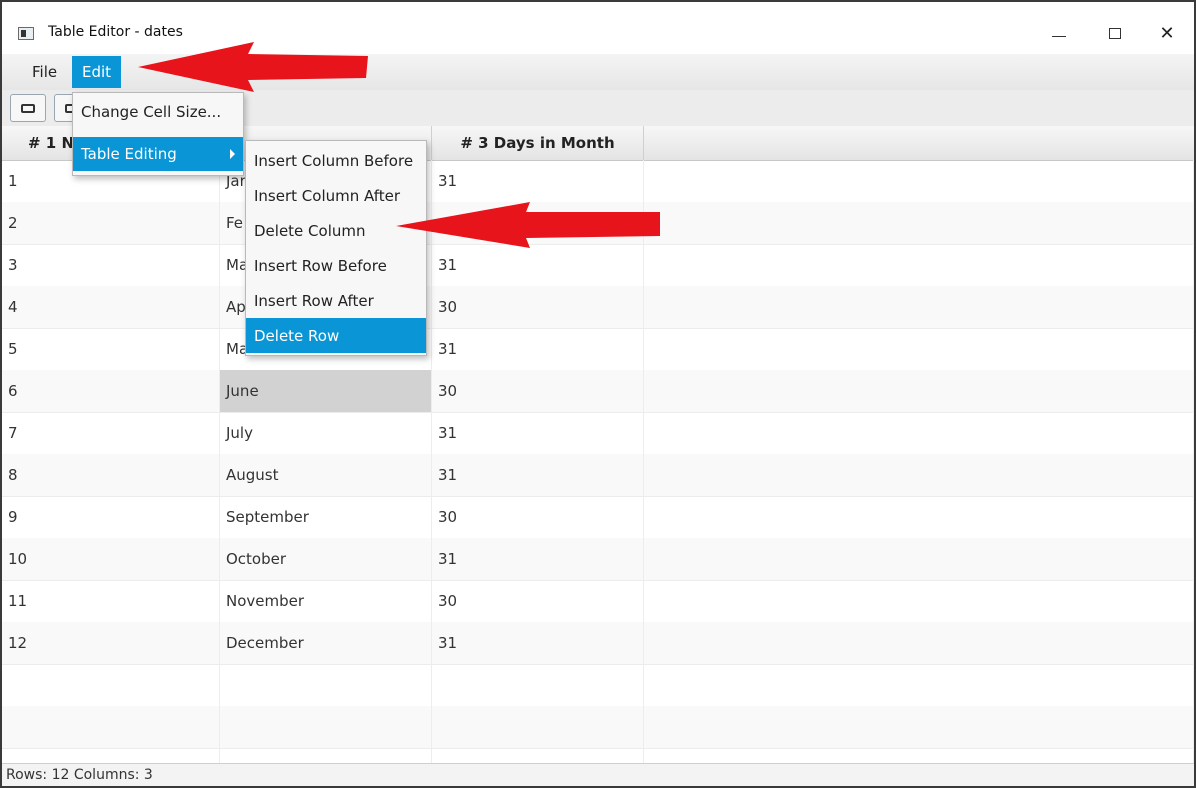 The height and width of the screenshot is (788, 1196). I want to click on column-header-empty, so click(919, 143).